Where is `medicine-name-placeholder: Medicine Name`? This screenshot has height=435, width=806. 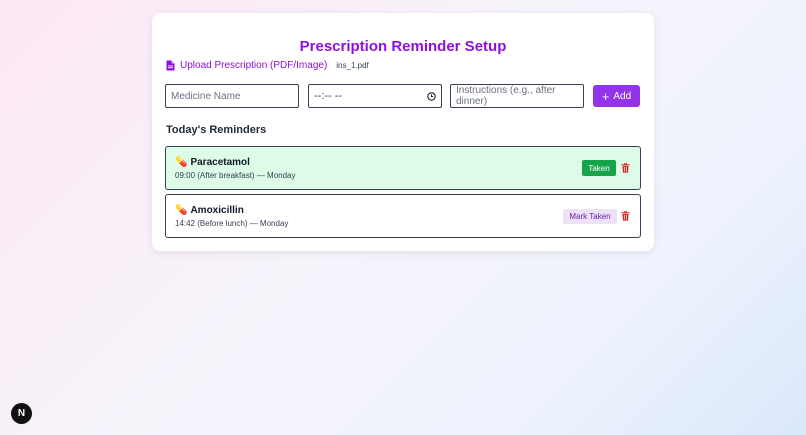
medicine-name-placeholder: Medicine Name is located at coordinates (206, 96).